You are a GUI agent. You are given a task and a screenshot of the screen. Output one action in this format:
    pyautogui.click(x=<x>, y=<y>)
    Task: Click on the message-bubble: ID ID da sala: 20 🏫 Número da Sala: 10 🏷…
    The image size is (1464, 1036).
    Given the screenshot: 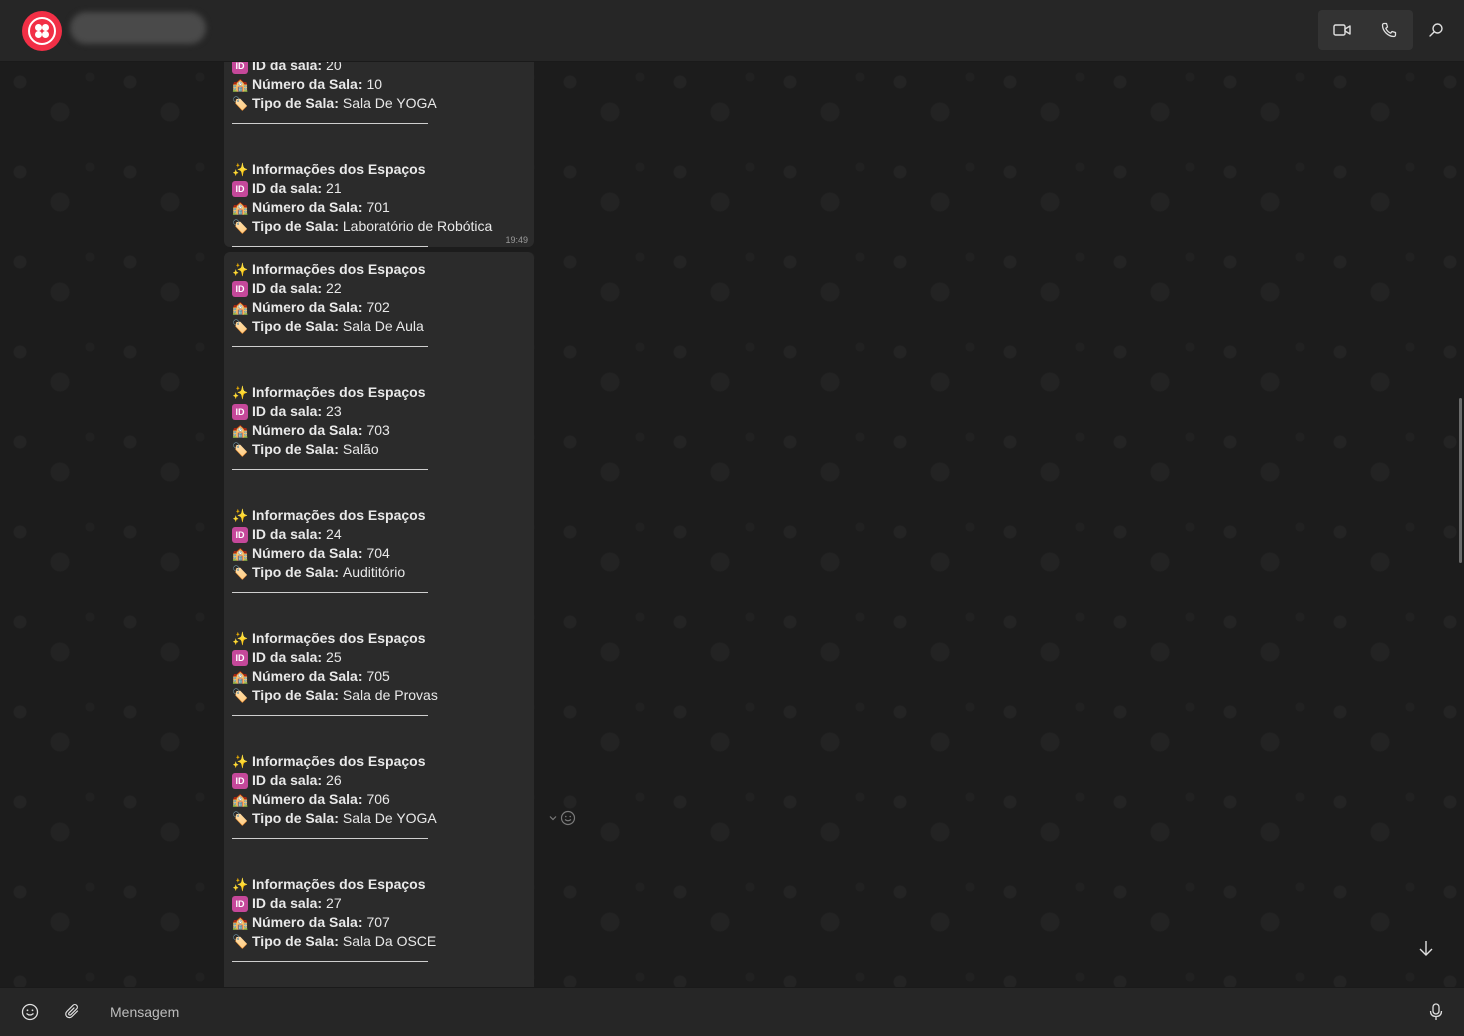 What is the action you would take?
    pyautogui.click(x=379, y=154)
    